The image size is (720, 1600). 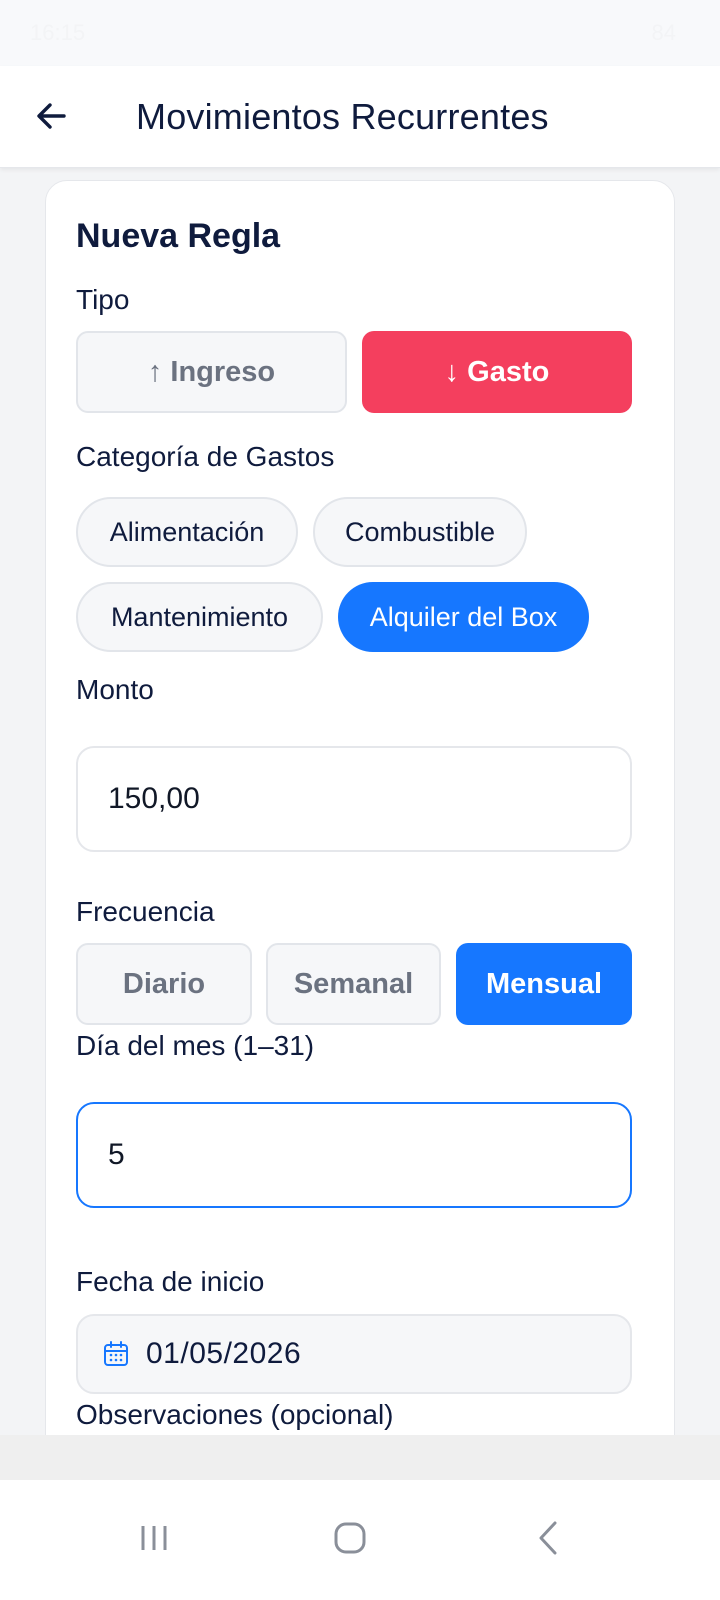 What do you see at coordinates (354, 1354) in the screenshot?
I see `start-date-field: 01/05/2026` at bounding box center [354, 1354].